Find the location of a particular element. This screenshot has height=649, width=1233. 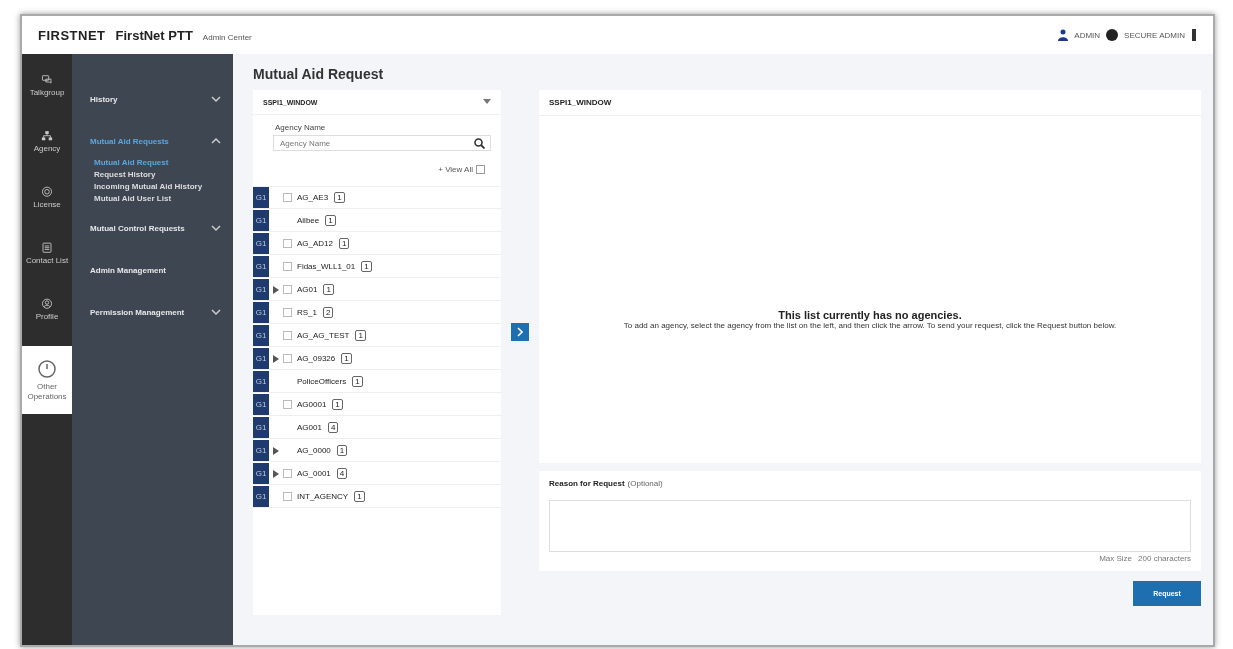

agency-name: RS_1 is located at coordinates (307, 312).